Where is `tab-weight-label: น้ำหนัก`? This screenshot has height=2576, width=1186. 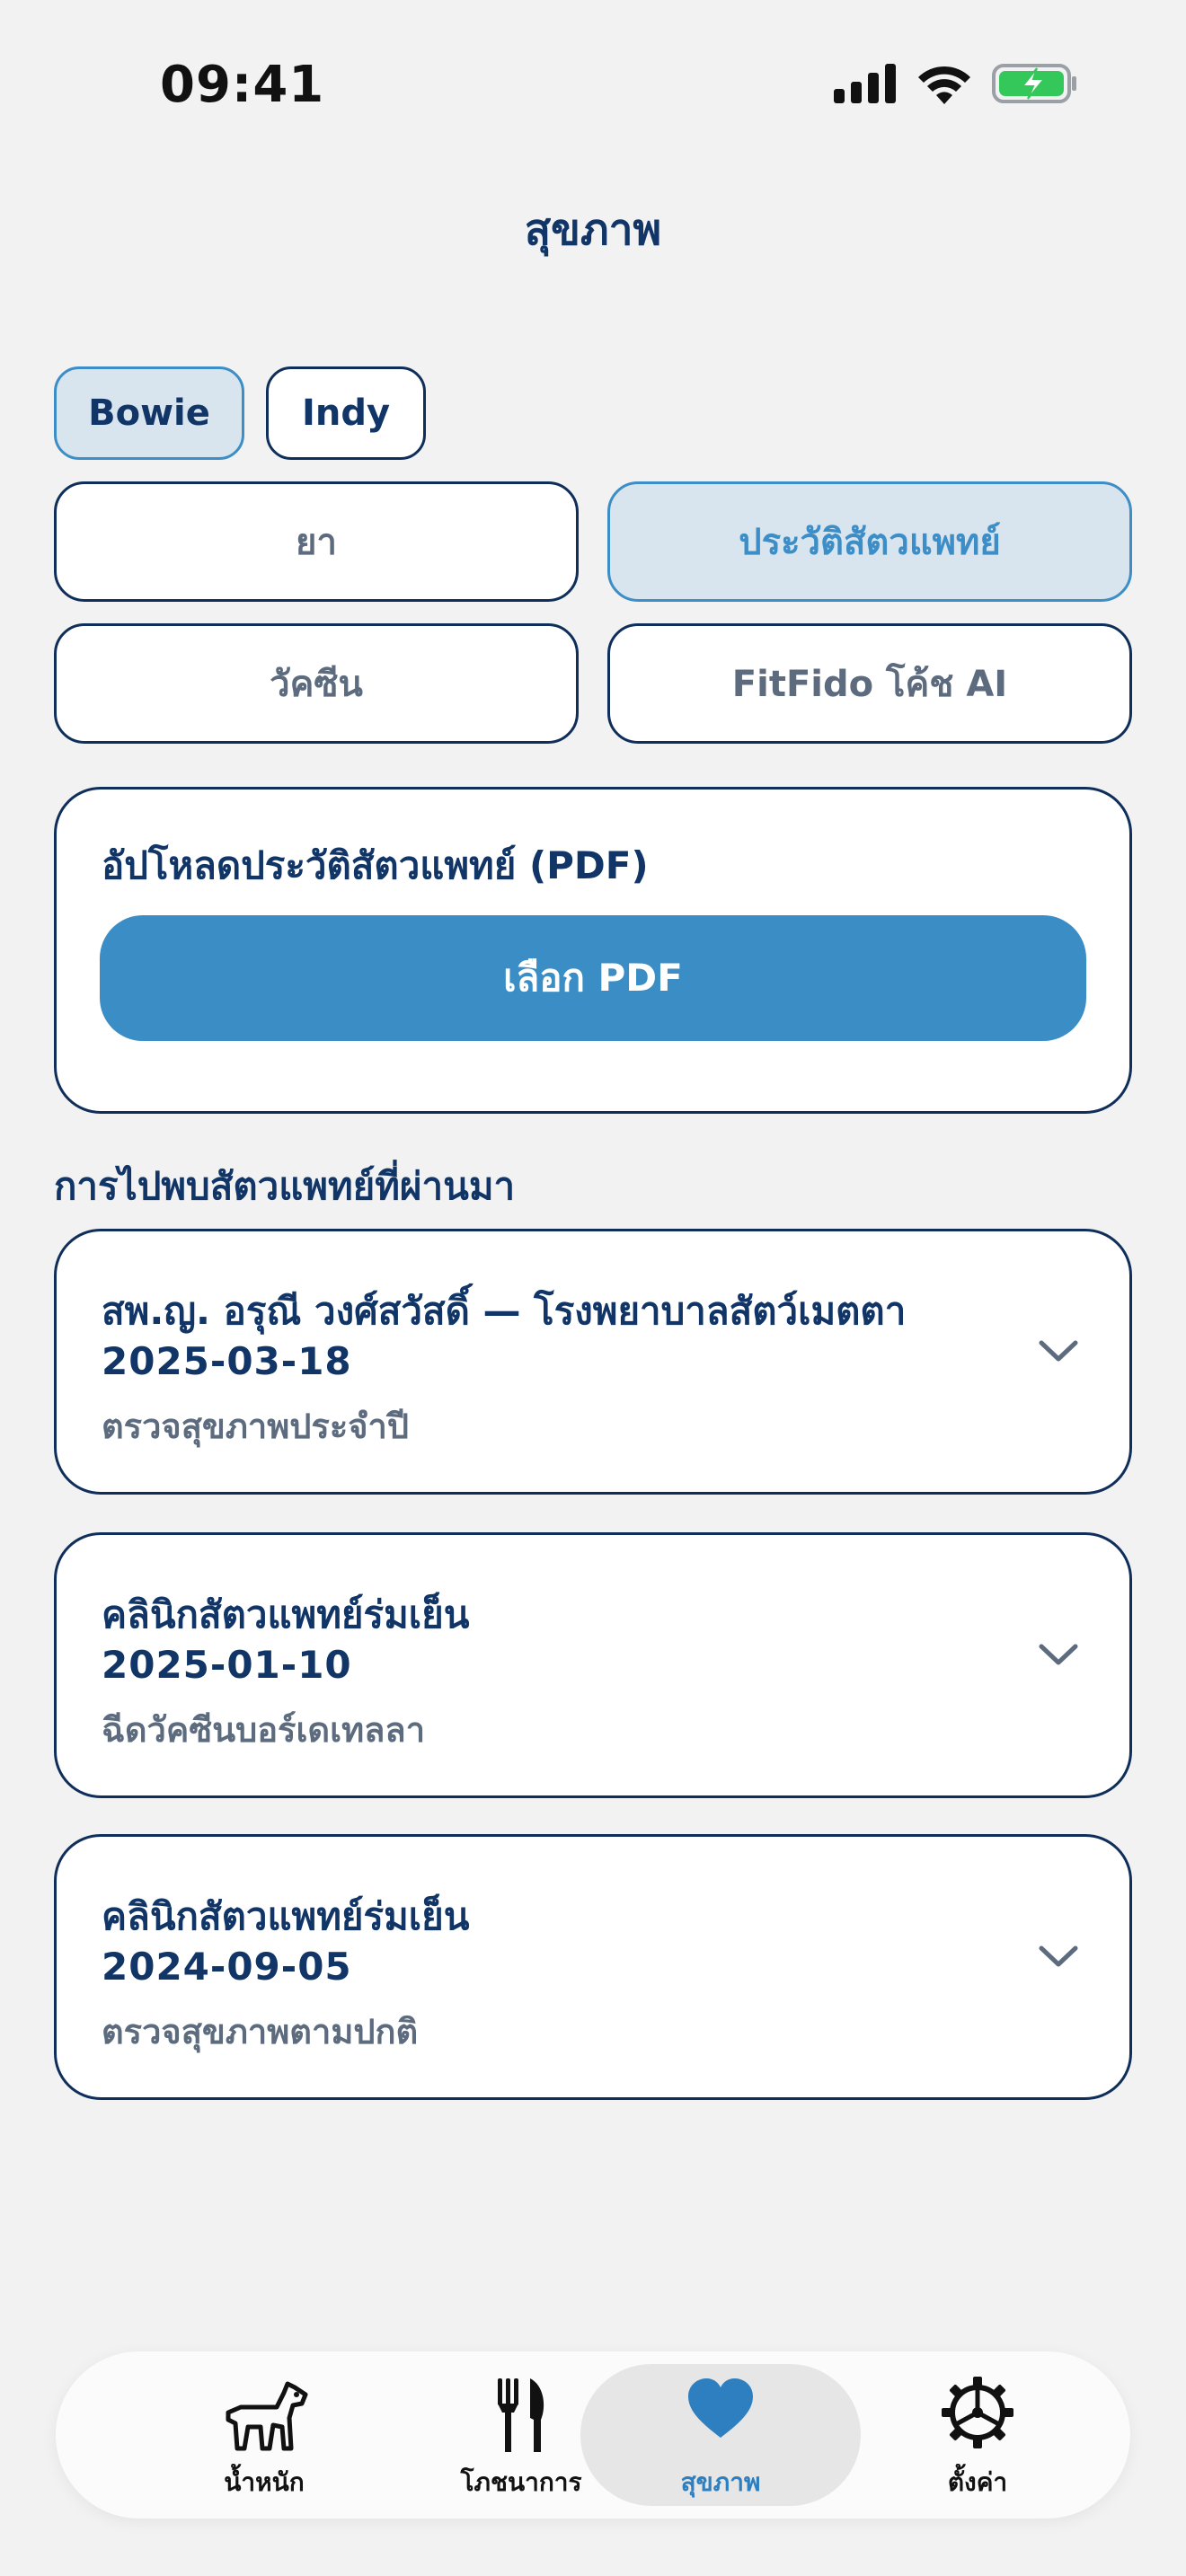
tab-weight-label: น้ำหนัก is located at coordinates (264, 2482).